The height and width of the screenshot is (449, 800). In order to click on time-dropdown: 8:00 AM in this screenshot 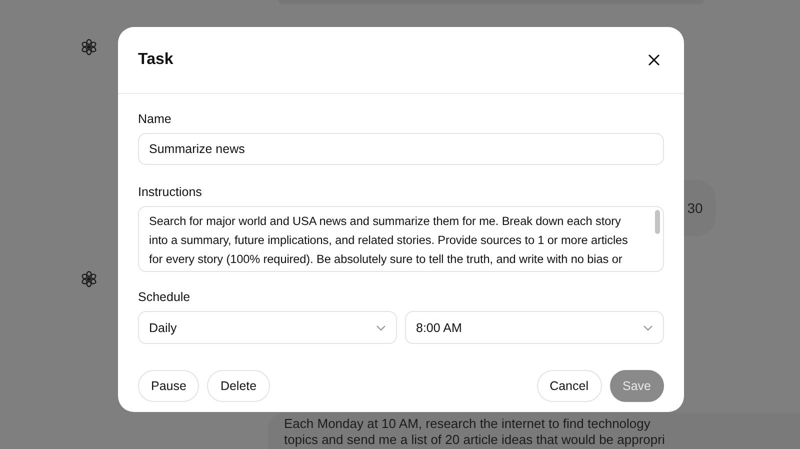, I will do `click(534, 327)`.